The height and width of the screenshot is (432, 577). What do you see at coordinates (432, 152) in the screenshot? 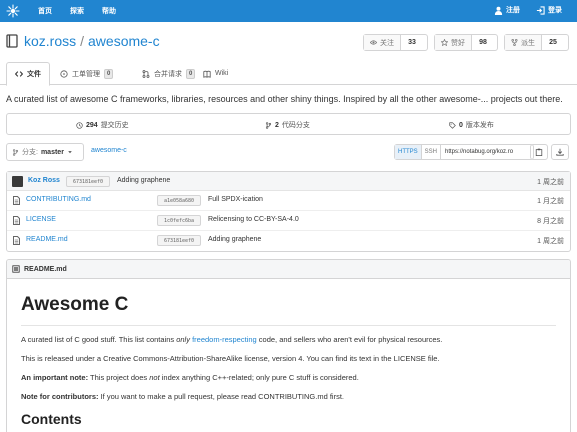
I see `ssh-toggle: SSH` at bounding box center [432, 152].